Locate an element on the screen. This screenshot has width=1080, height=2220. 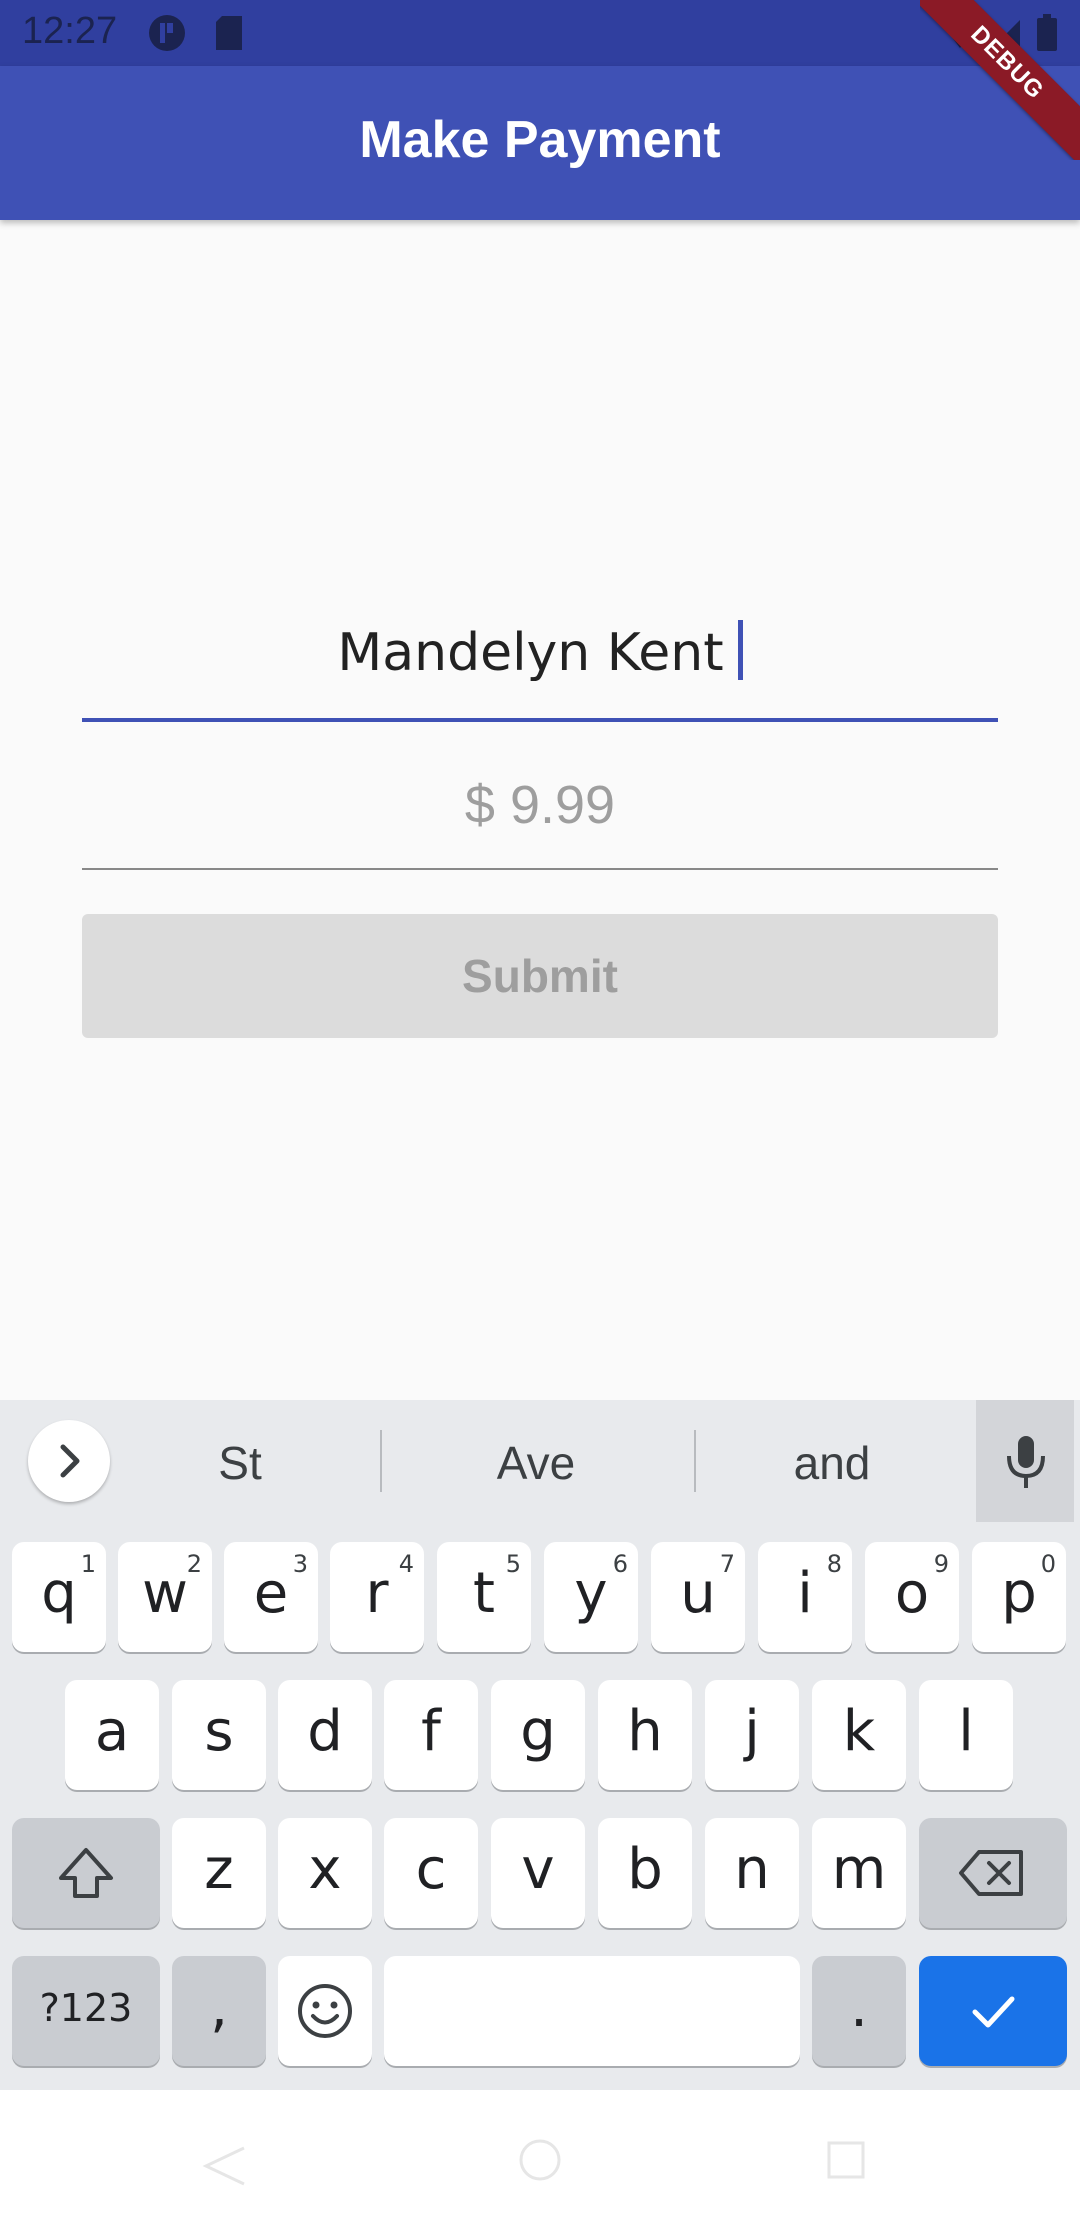
key-hint: 0 is located at coordinates (1048, 1564).